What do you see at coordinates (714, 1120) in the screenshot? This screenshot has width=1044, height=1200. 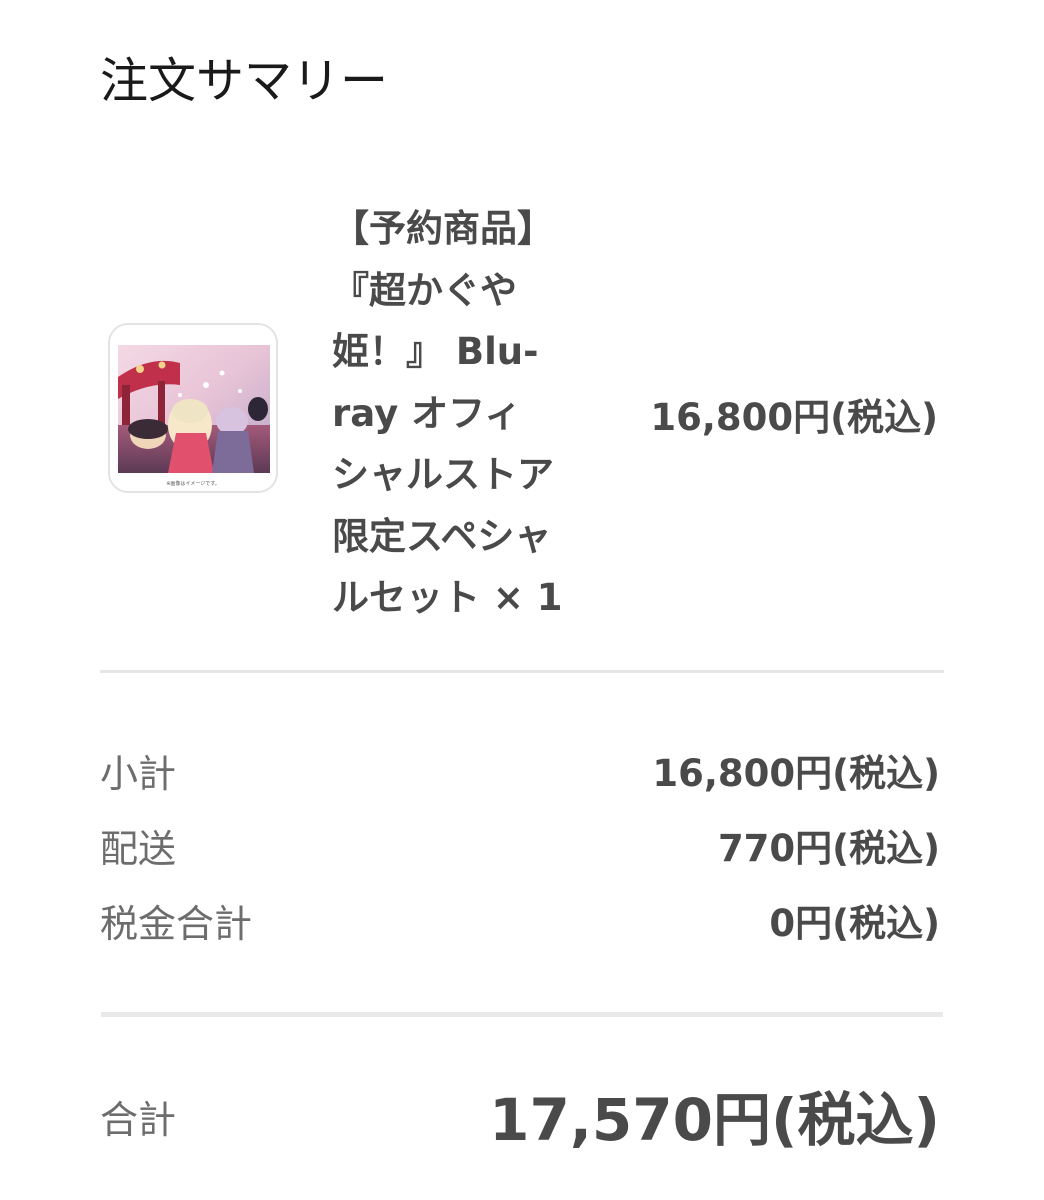 I see `total-value: 17,570円(税込)` at bounding box center [714, 1120].